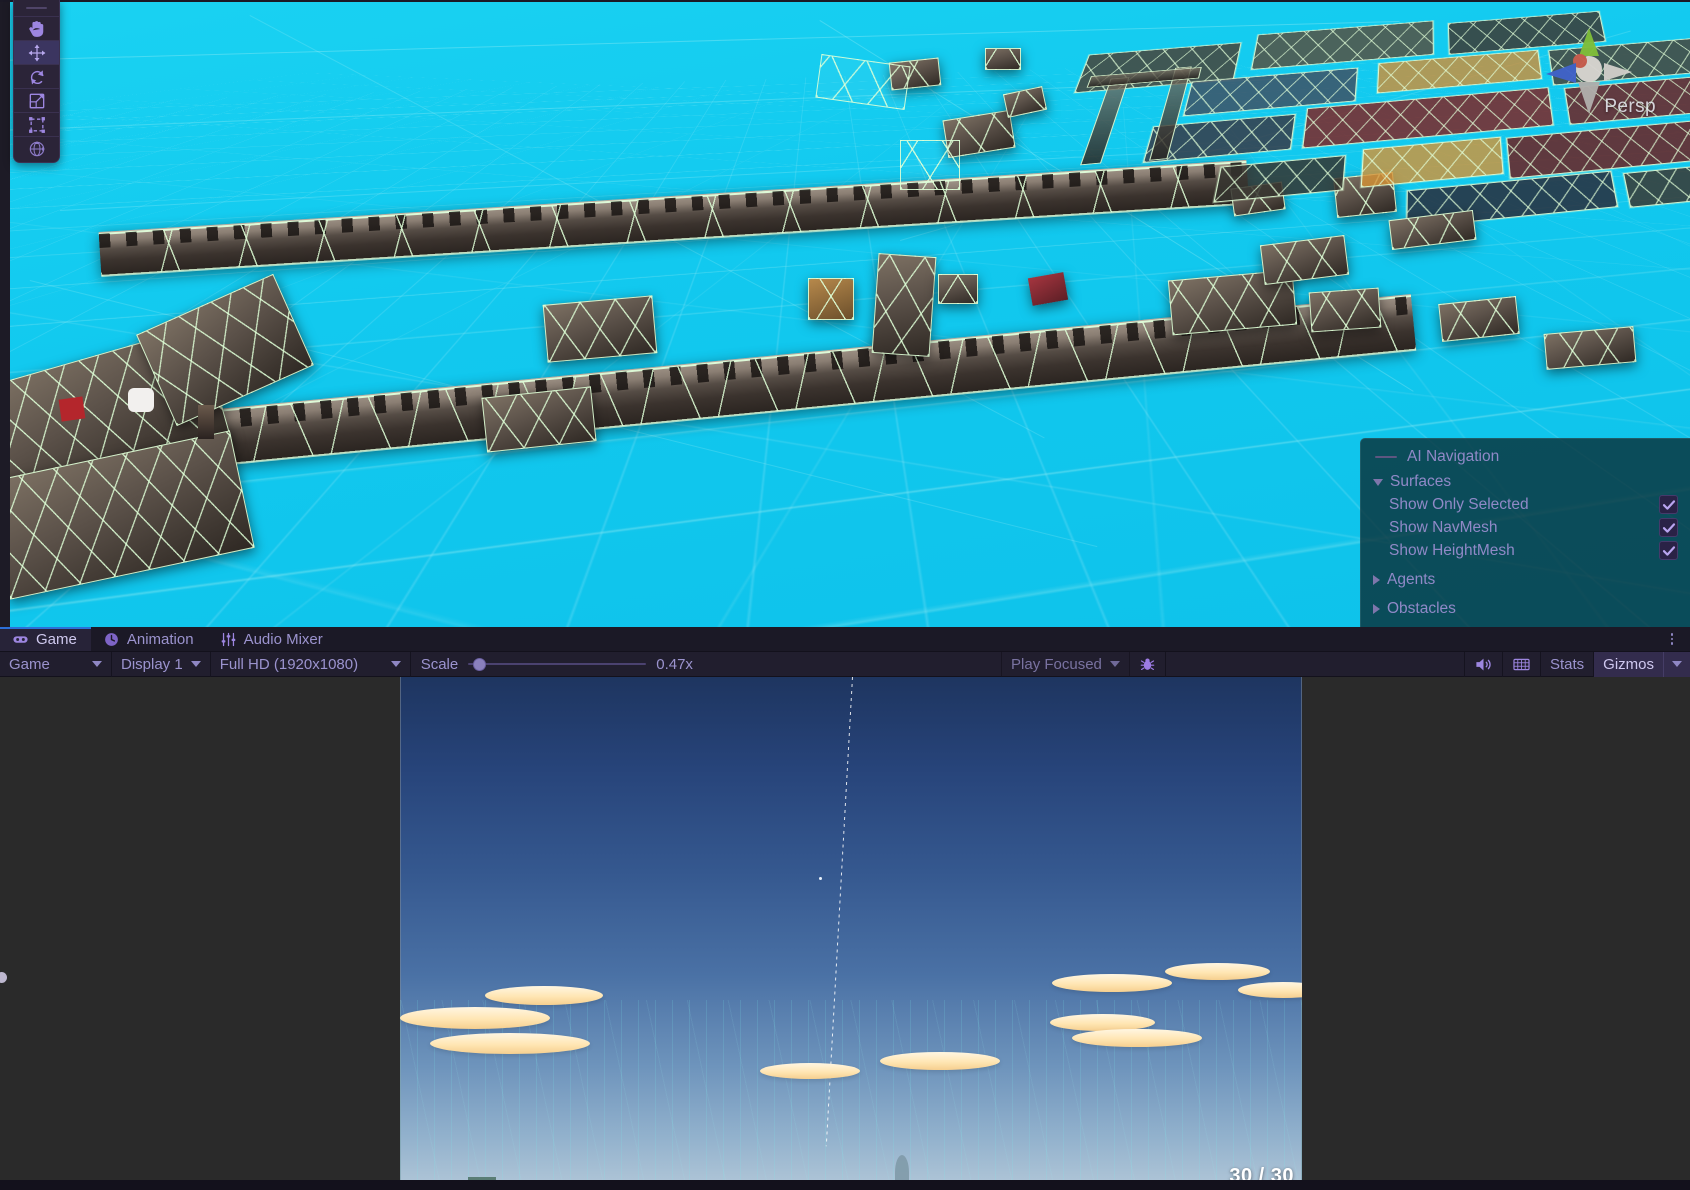 Image resolution: width=1690 pixels, height=1190 pixels. Describe the element at coordinates (1453, 456) in the screenshot. I see `ai-navigation-title: AI Navigation` at that location.